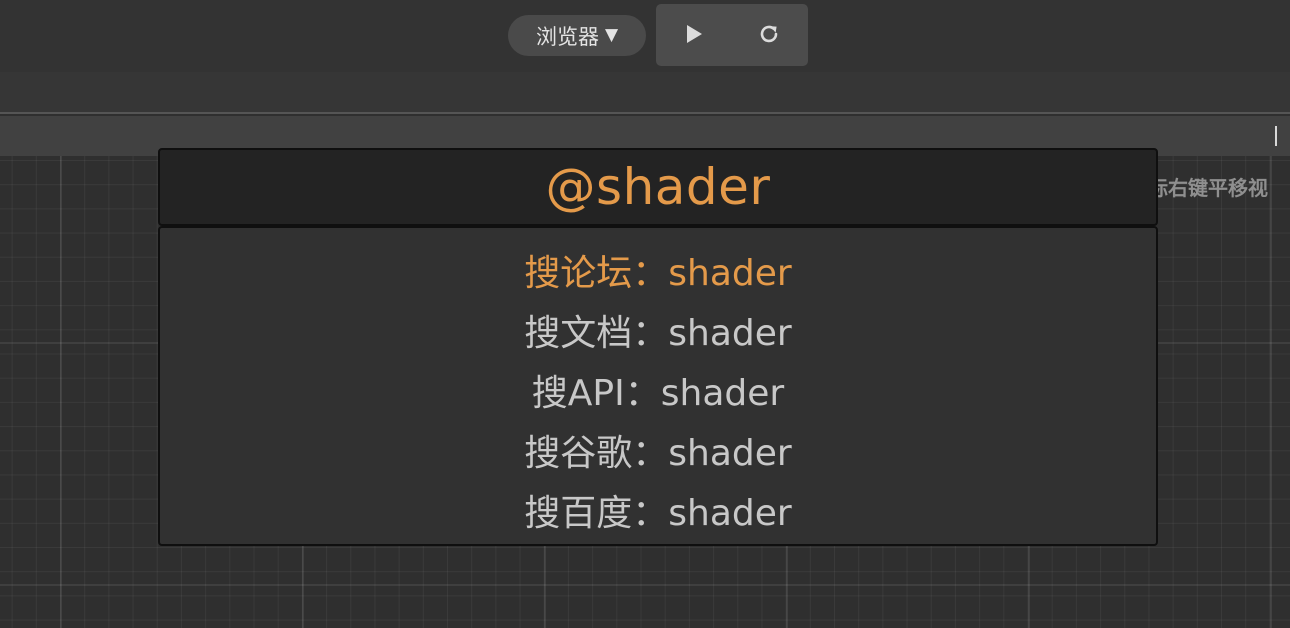  I want to click on play-button, so click(694, 34).